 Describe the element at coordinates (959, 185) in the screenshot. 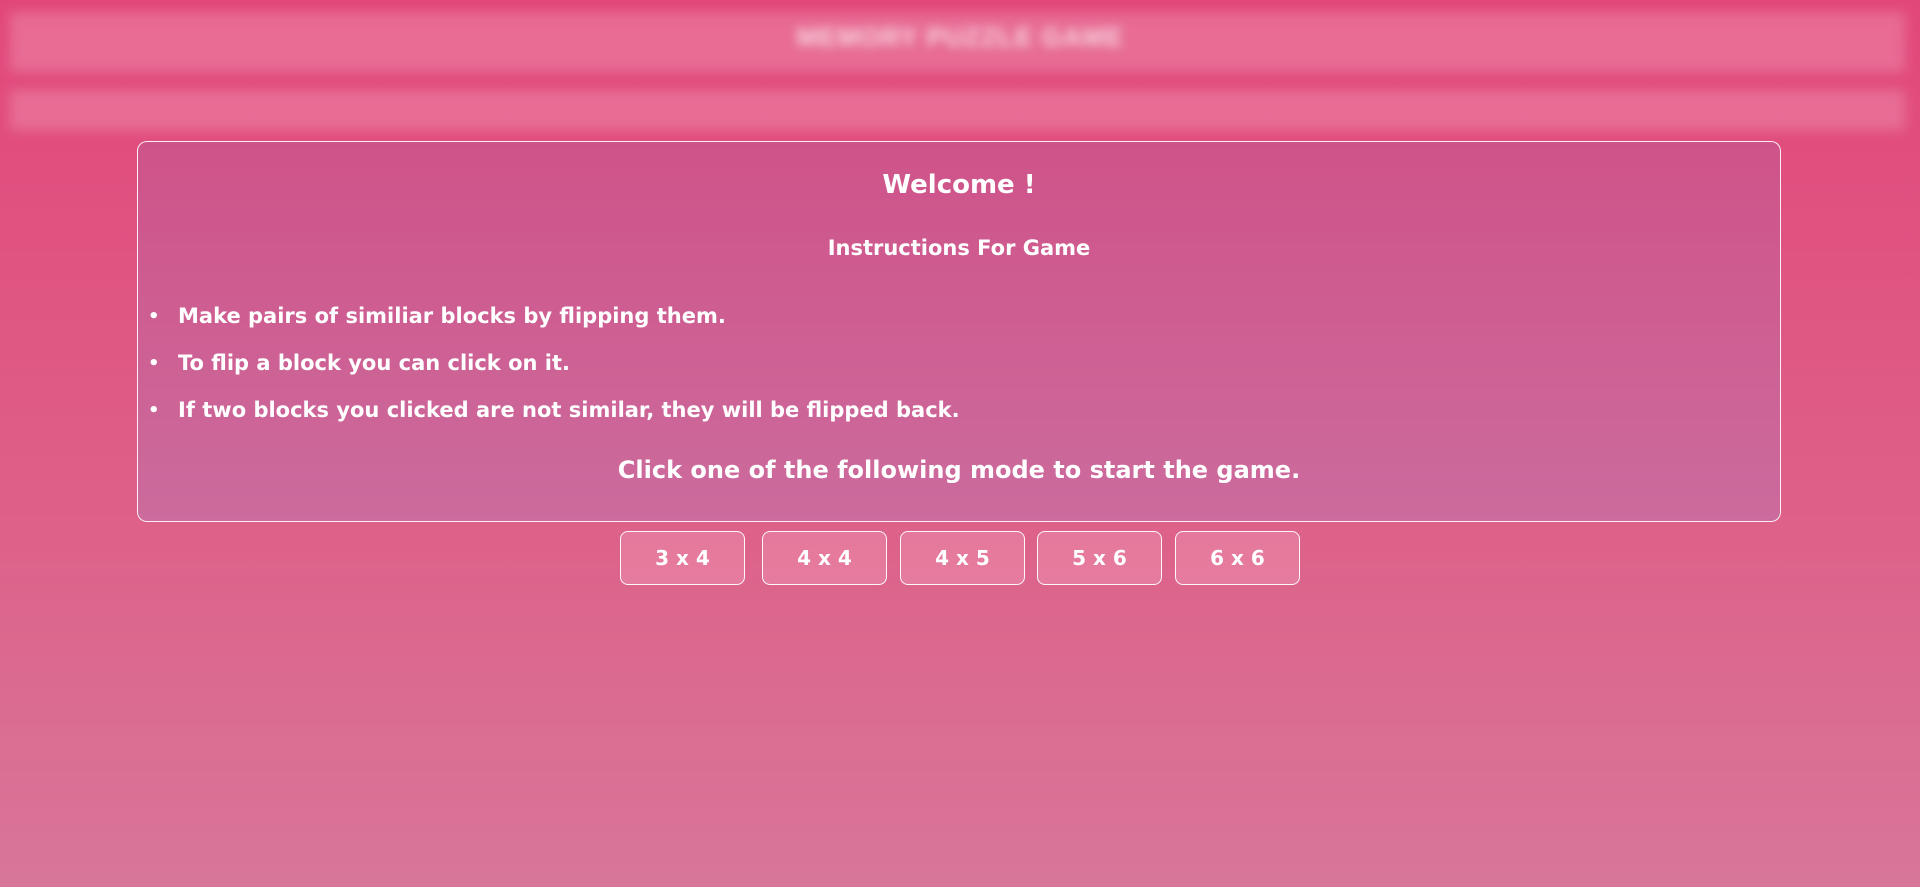

I see `welcome-heading: Welcome !` at that location.